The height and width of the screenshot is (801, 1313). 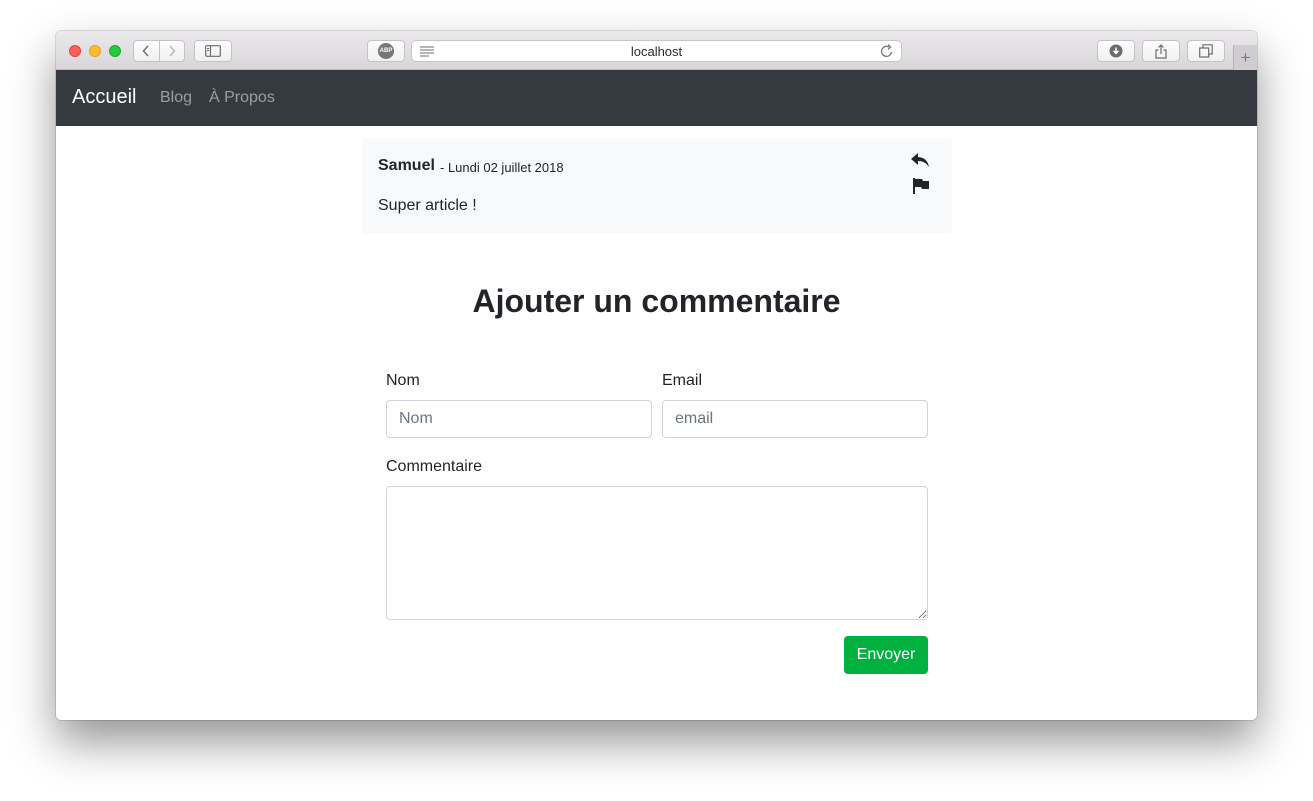 I want to click on email-label: Email, so click(x=682, y=380).